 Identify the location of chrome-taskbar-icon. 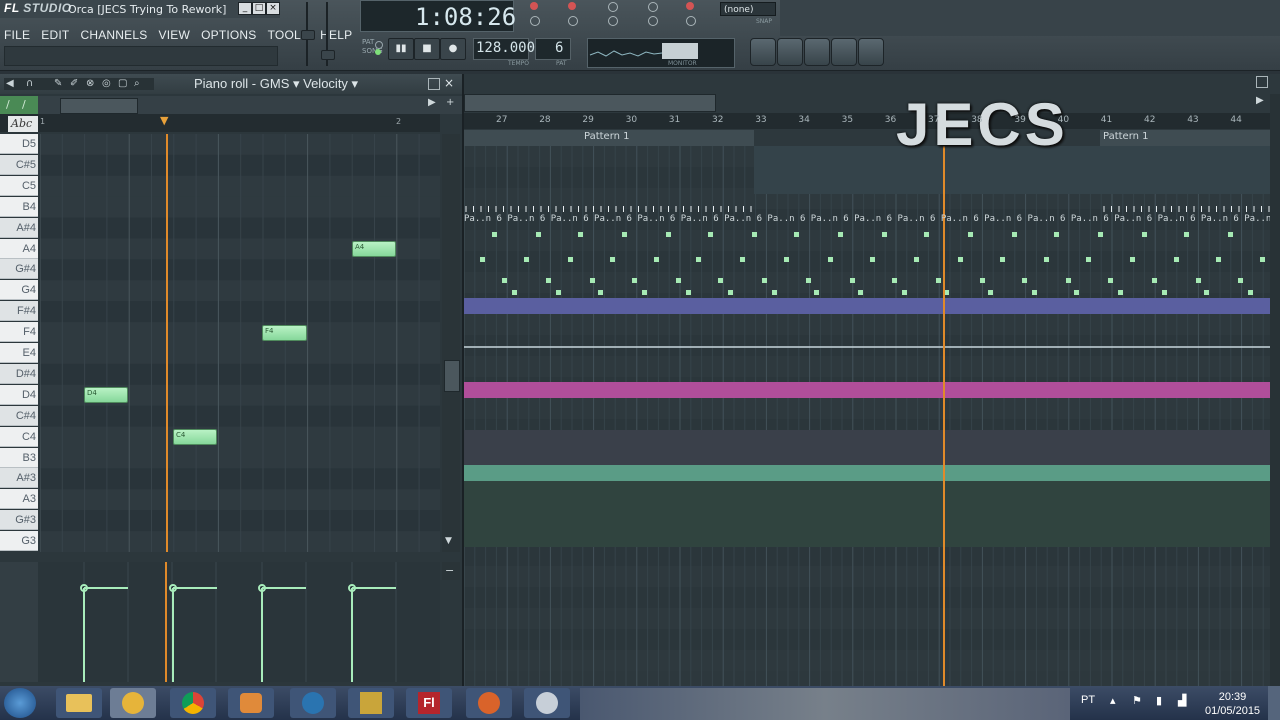
(193, 703).